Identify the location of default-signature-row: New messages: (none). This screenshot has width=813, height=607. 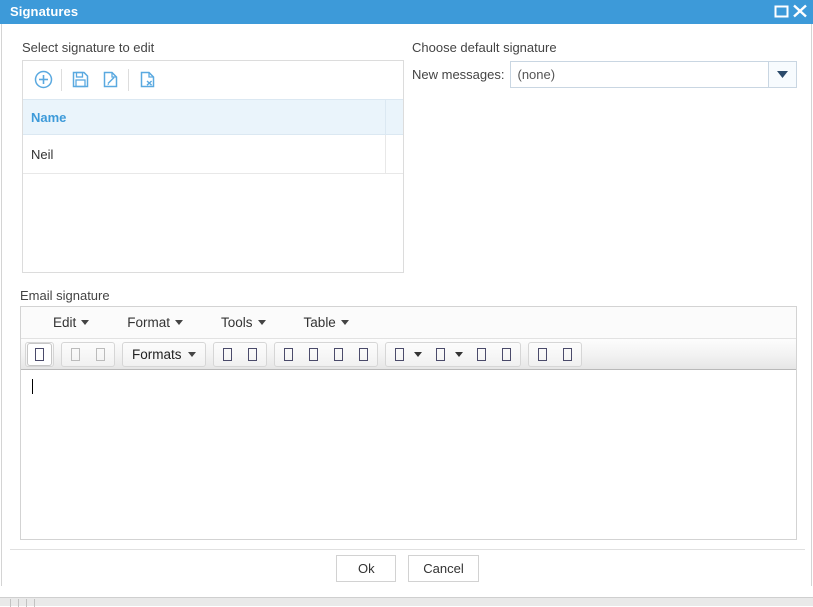
(604, 74).